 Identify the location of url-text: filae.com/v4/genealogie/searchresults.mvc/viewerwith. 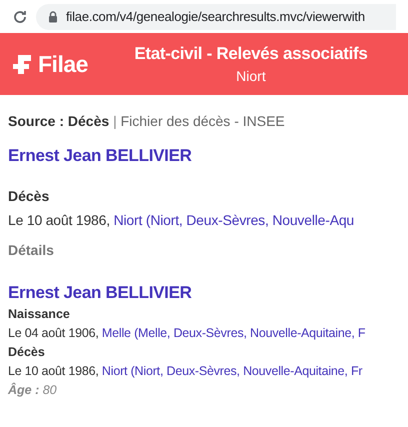
(215, 17).